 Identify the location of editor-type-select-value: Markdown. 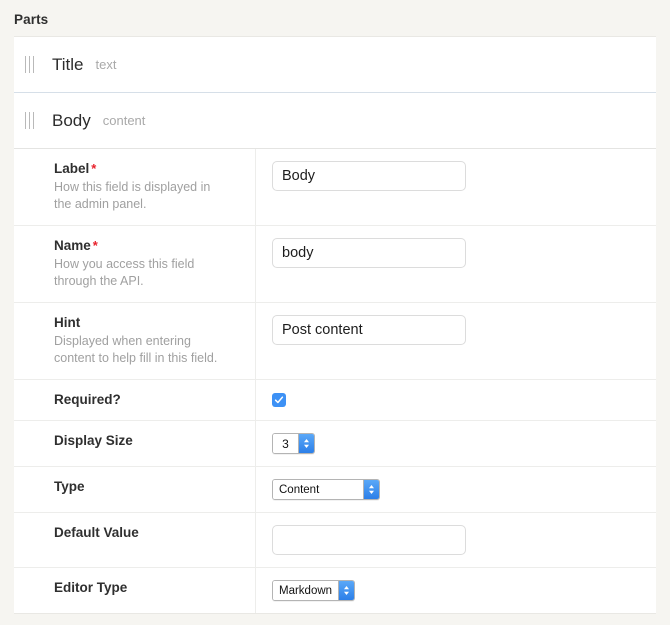
(306, 590).